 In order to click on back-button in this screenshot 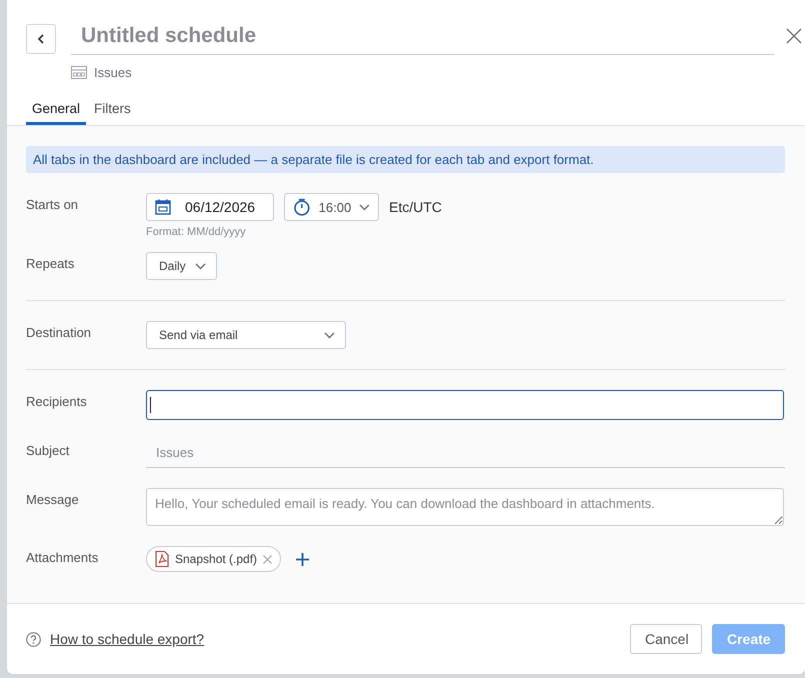, I will do `click(41, 39)`.